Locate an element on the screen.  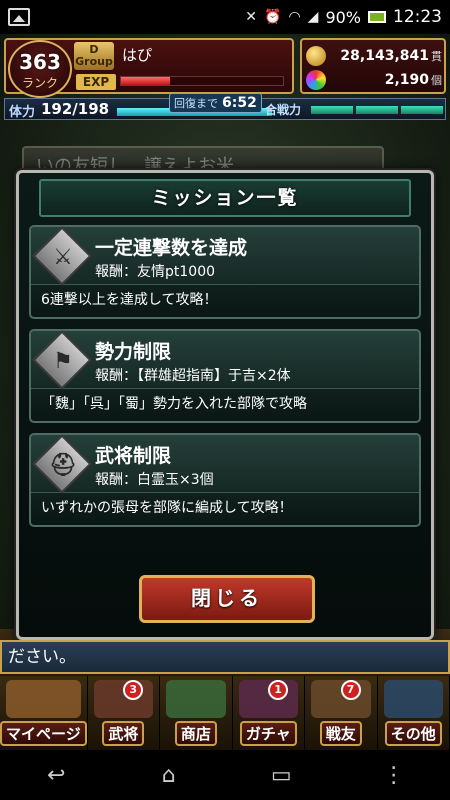
nav-gacha: 1 ガチャ is located at coordinates (269, 713).